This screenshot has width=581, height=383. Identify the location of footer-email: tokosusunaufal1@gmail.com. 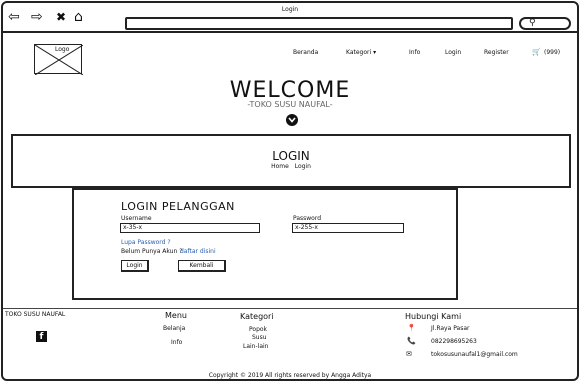
(474, 354).